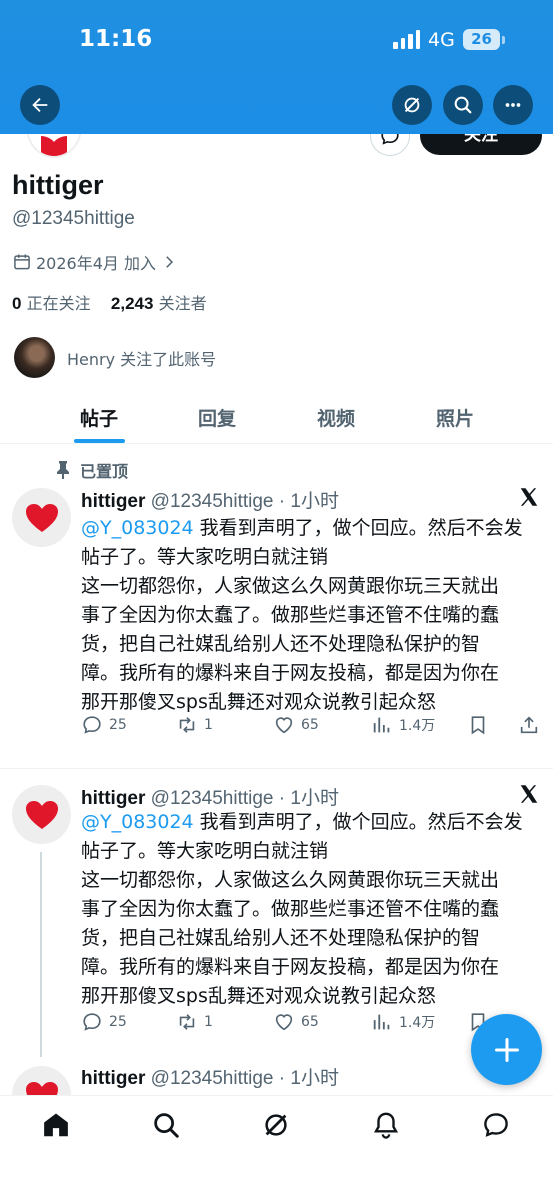 This screenshot has width=553, height=1200. I want to click on pinned-label: 已置顶, so click(92, 470).